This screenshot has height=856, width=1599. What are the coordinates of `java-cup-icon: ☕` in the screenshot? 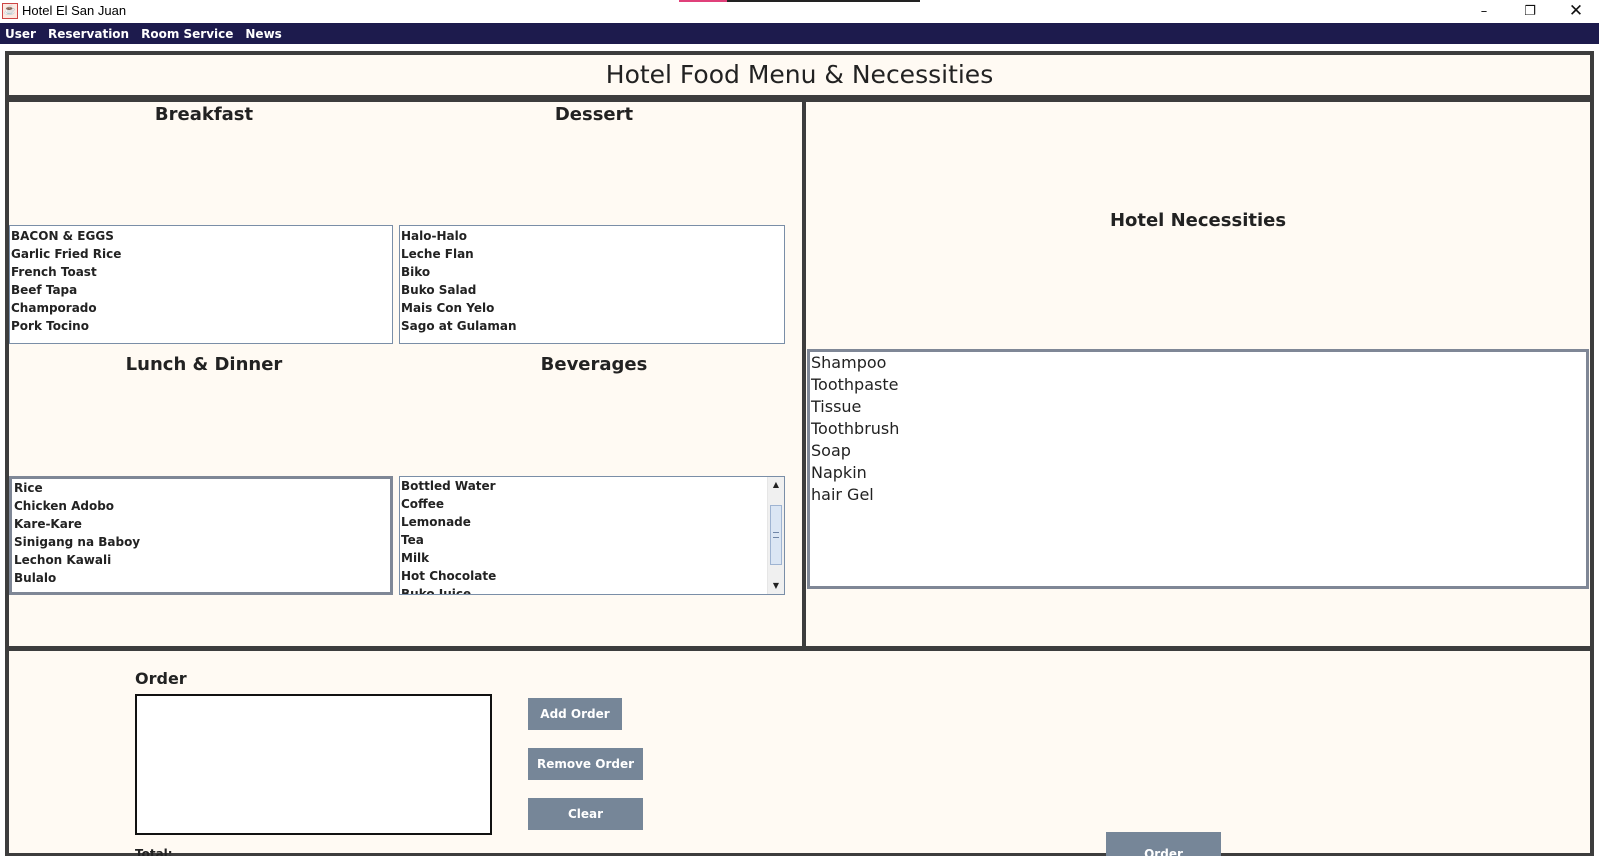 It's located at (10, 11).